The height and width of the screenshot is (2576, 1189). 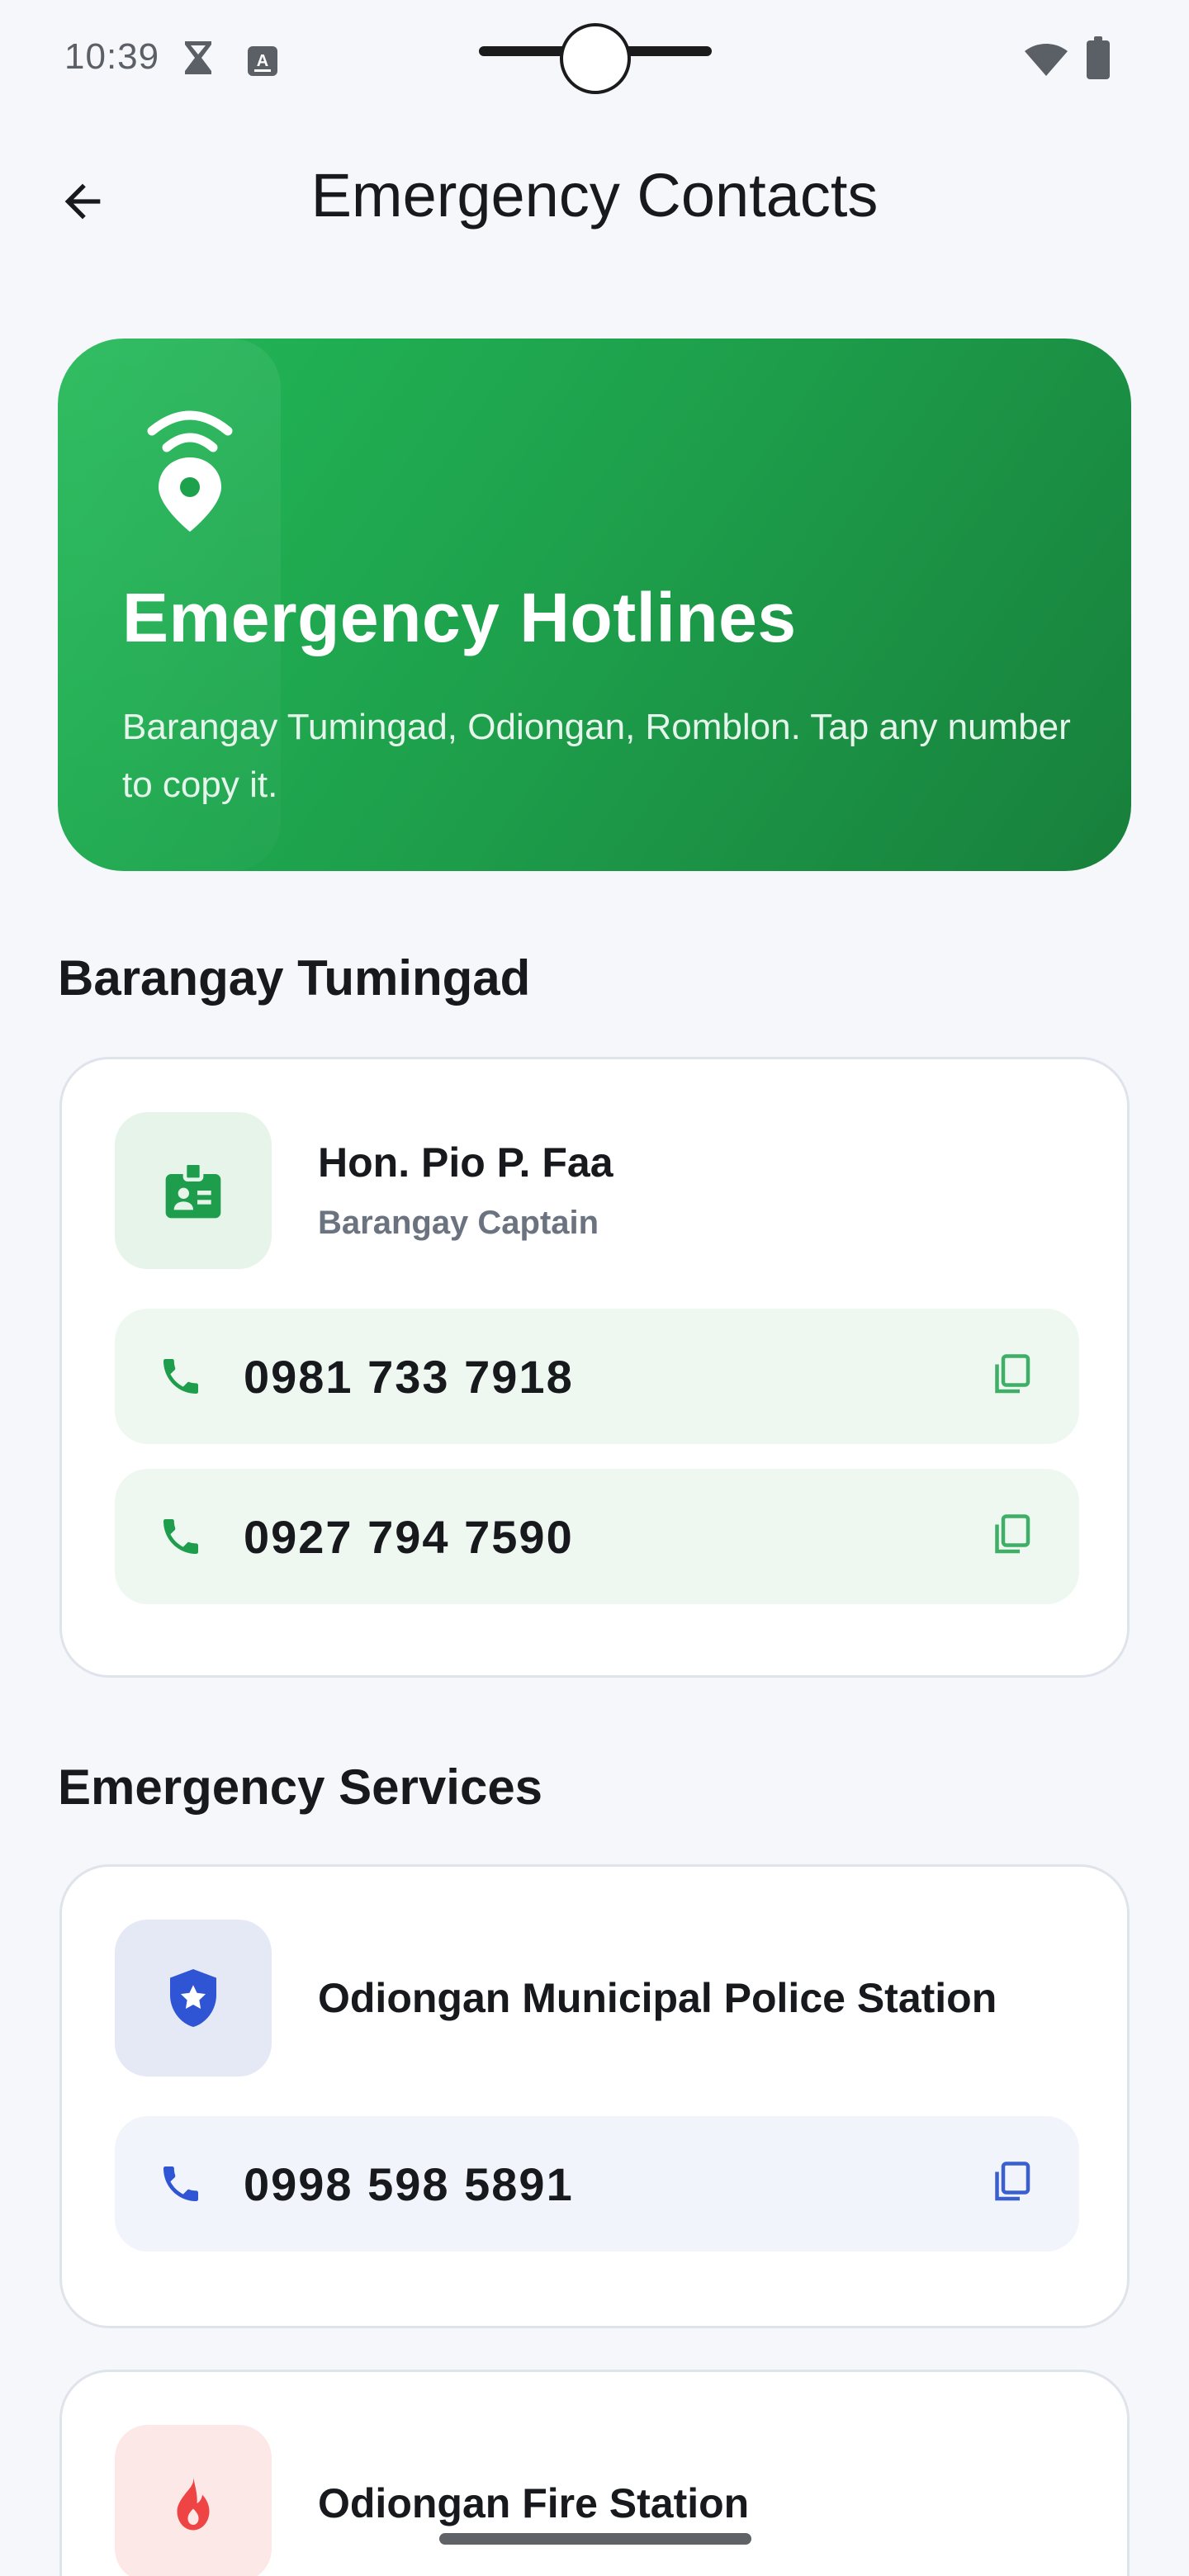 I want to click on wifi-location-icon, so click(x=190, y=471).